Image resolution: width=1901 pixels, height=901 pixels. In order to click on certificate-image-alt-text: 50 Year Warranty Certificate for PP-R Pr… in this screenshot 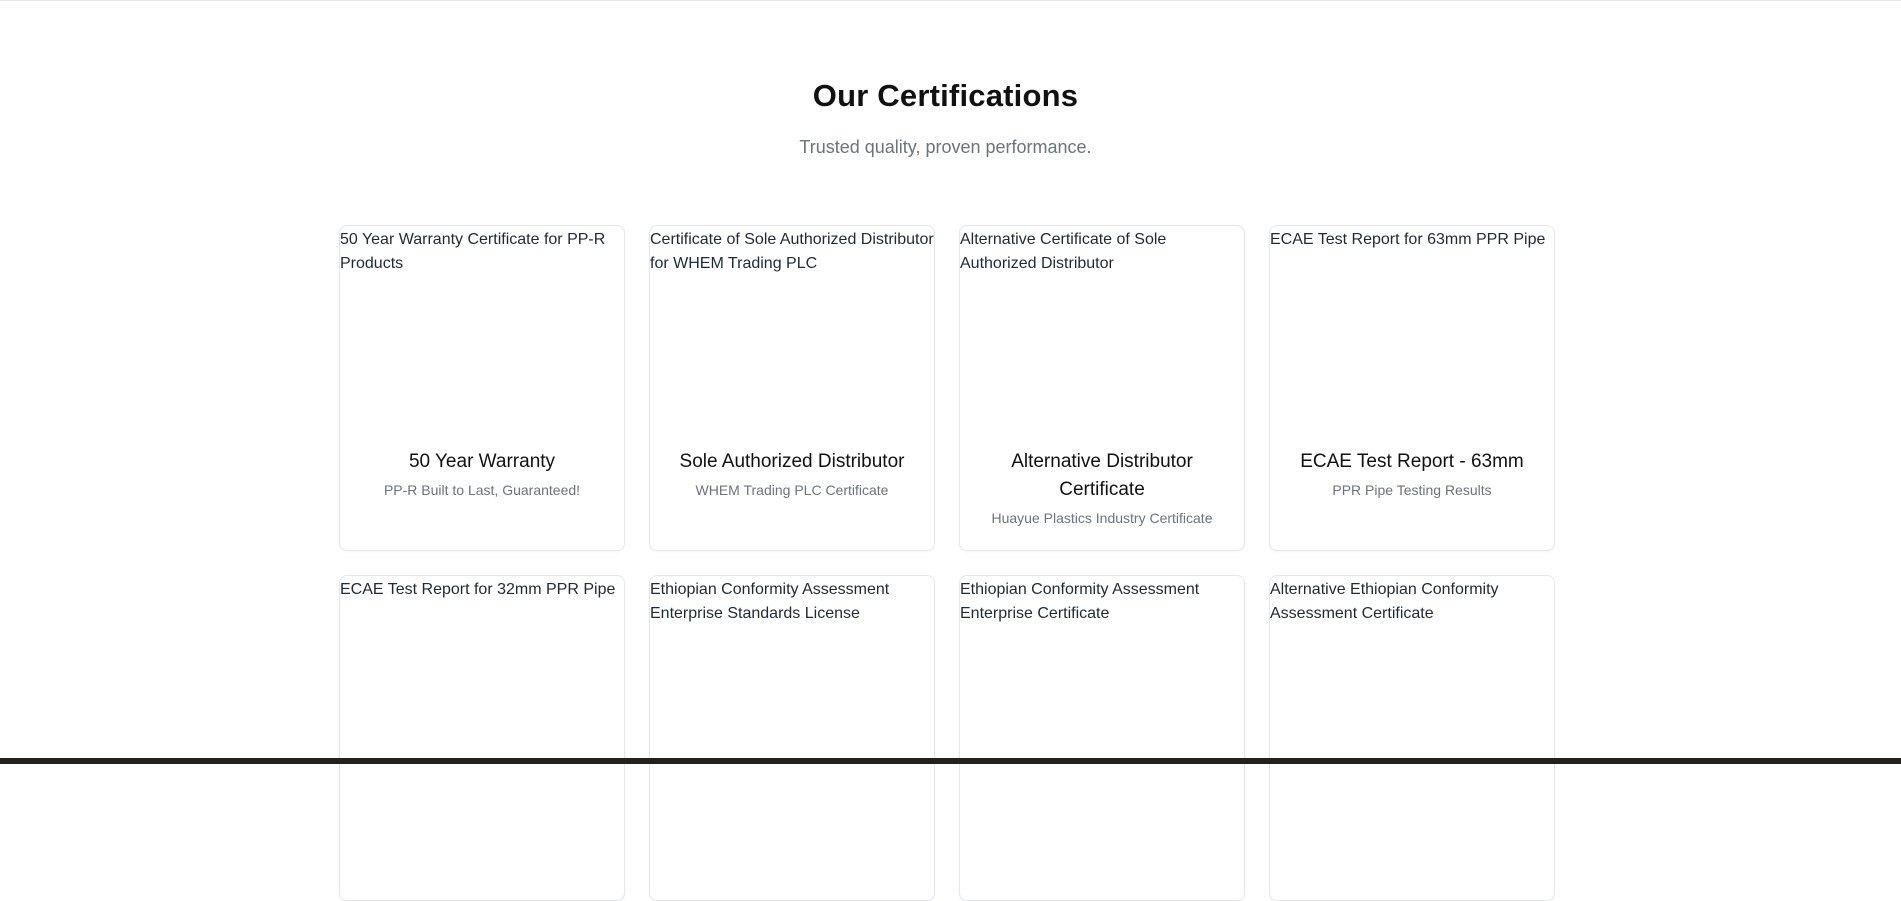, I will do `click(473, 251)`.